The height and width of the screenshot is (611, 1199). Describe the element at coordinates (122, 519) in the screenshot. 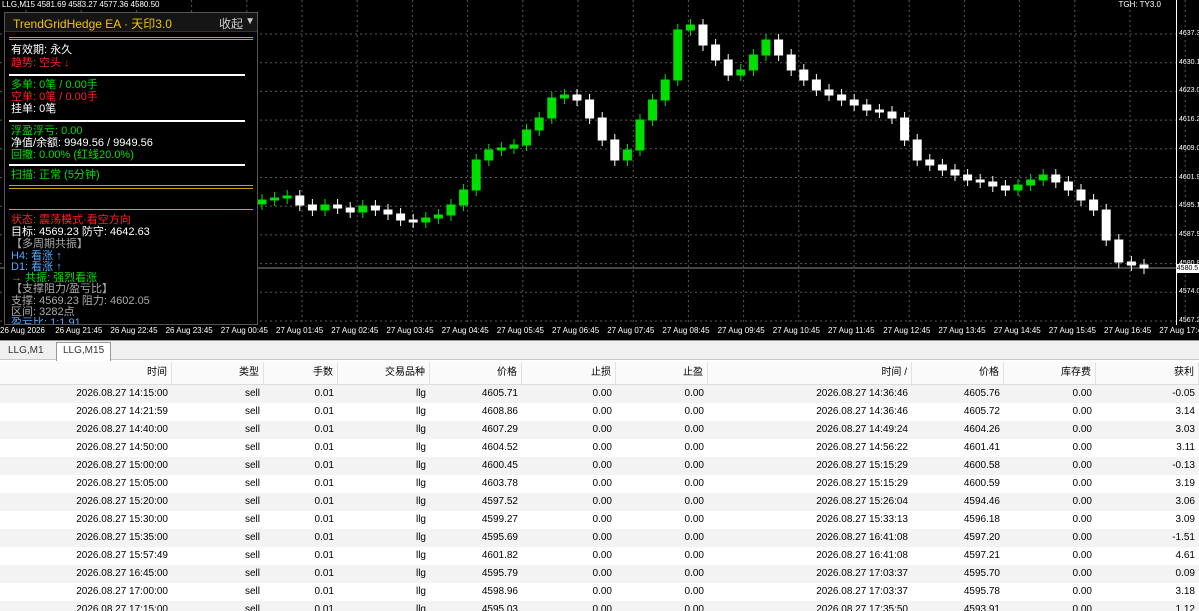

I see `table-cell: 2026.08.27 15:30:00` at that location.